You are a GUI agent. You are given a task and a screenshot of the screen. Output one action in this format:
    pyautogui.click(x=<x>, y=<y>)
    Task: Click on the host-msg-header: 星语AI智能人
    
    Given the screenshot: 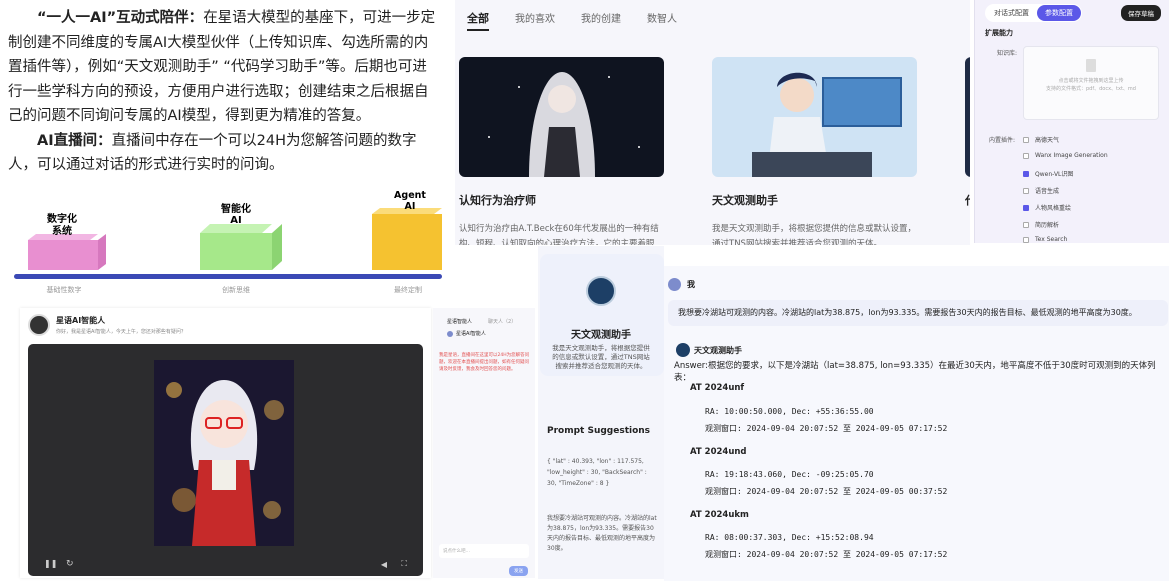 What is the action you would take?
    pyautogui.click(x=466, y=333)
    